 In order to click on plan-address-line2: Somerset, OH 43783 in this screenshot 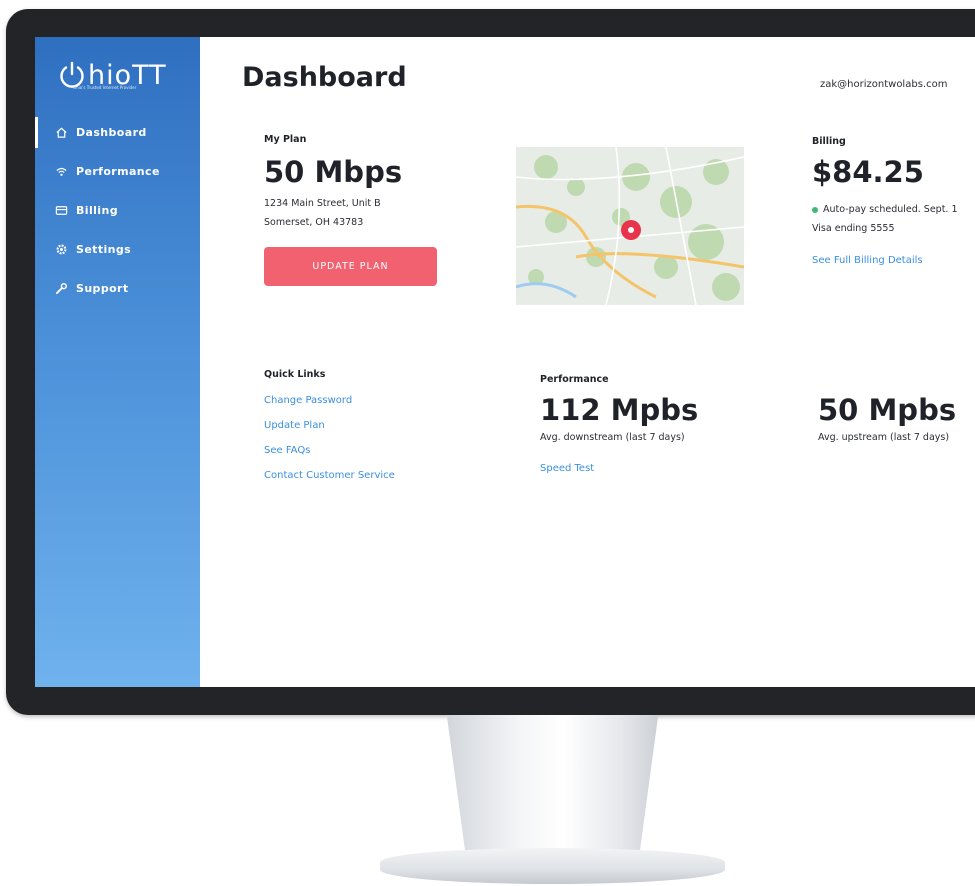, I will do `click(314, 222)`.